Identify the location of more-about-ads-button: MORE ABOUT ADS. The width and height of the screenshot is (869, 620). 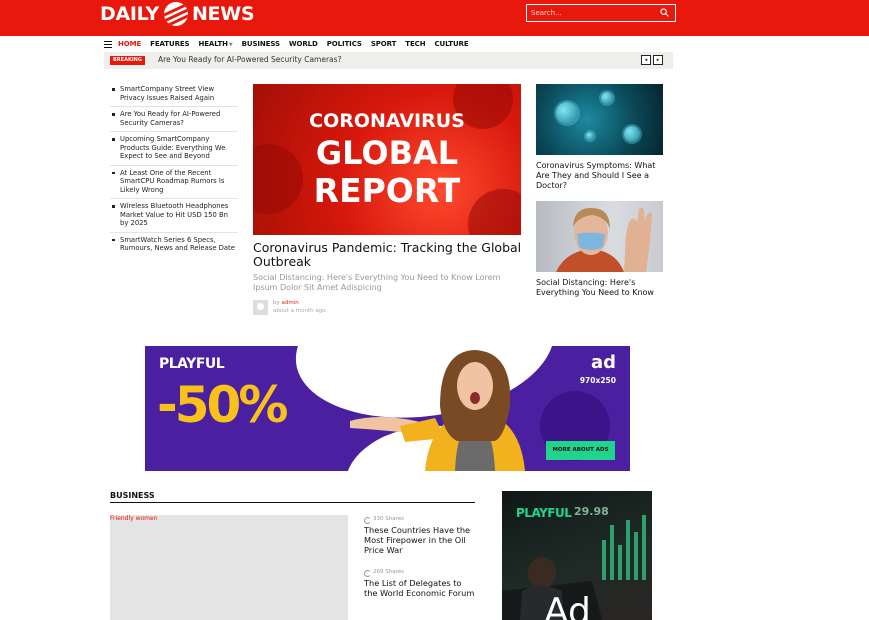
(580, 450).